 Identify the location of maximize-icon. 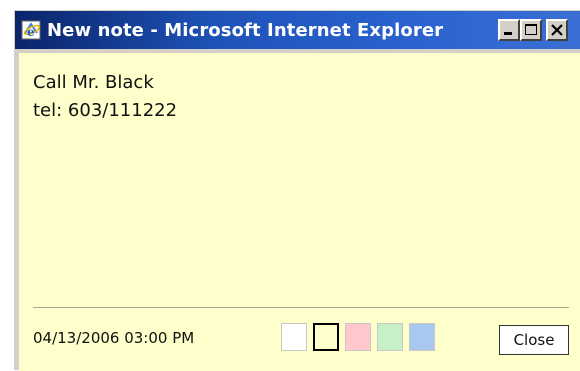
(531, 29).